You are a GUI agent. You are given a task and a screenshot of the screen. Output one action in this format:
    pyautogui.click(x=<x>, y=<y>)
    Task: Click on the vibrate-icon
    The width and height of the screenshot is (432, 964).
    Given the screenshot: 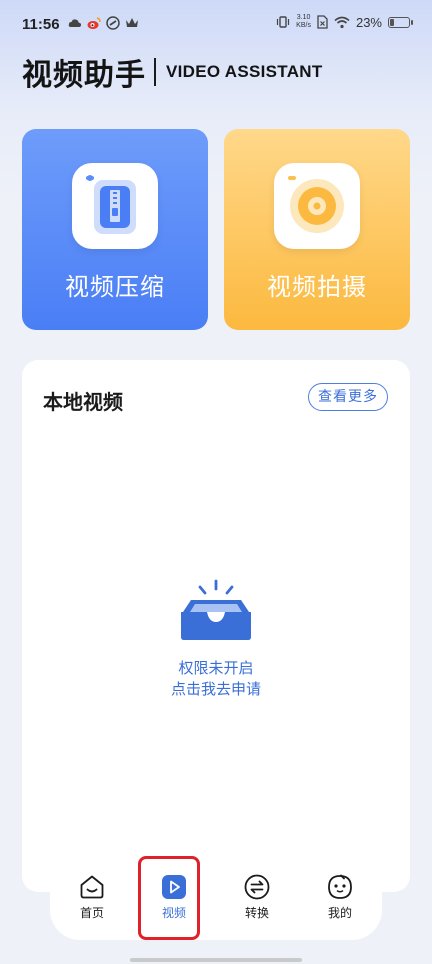 What is the action you would take?
    pyautogui.click(x=283, y=22)
    